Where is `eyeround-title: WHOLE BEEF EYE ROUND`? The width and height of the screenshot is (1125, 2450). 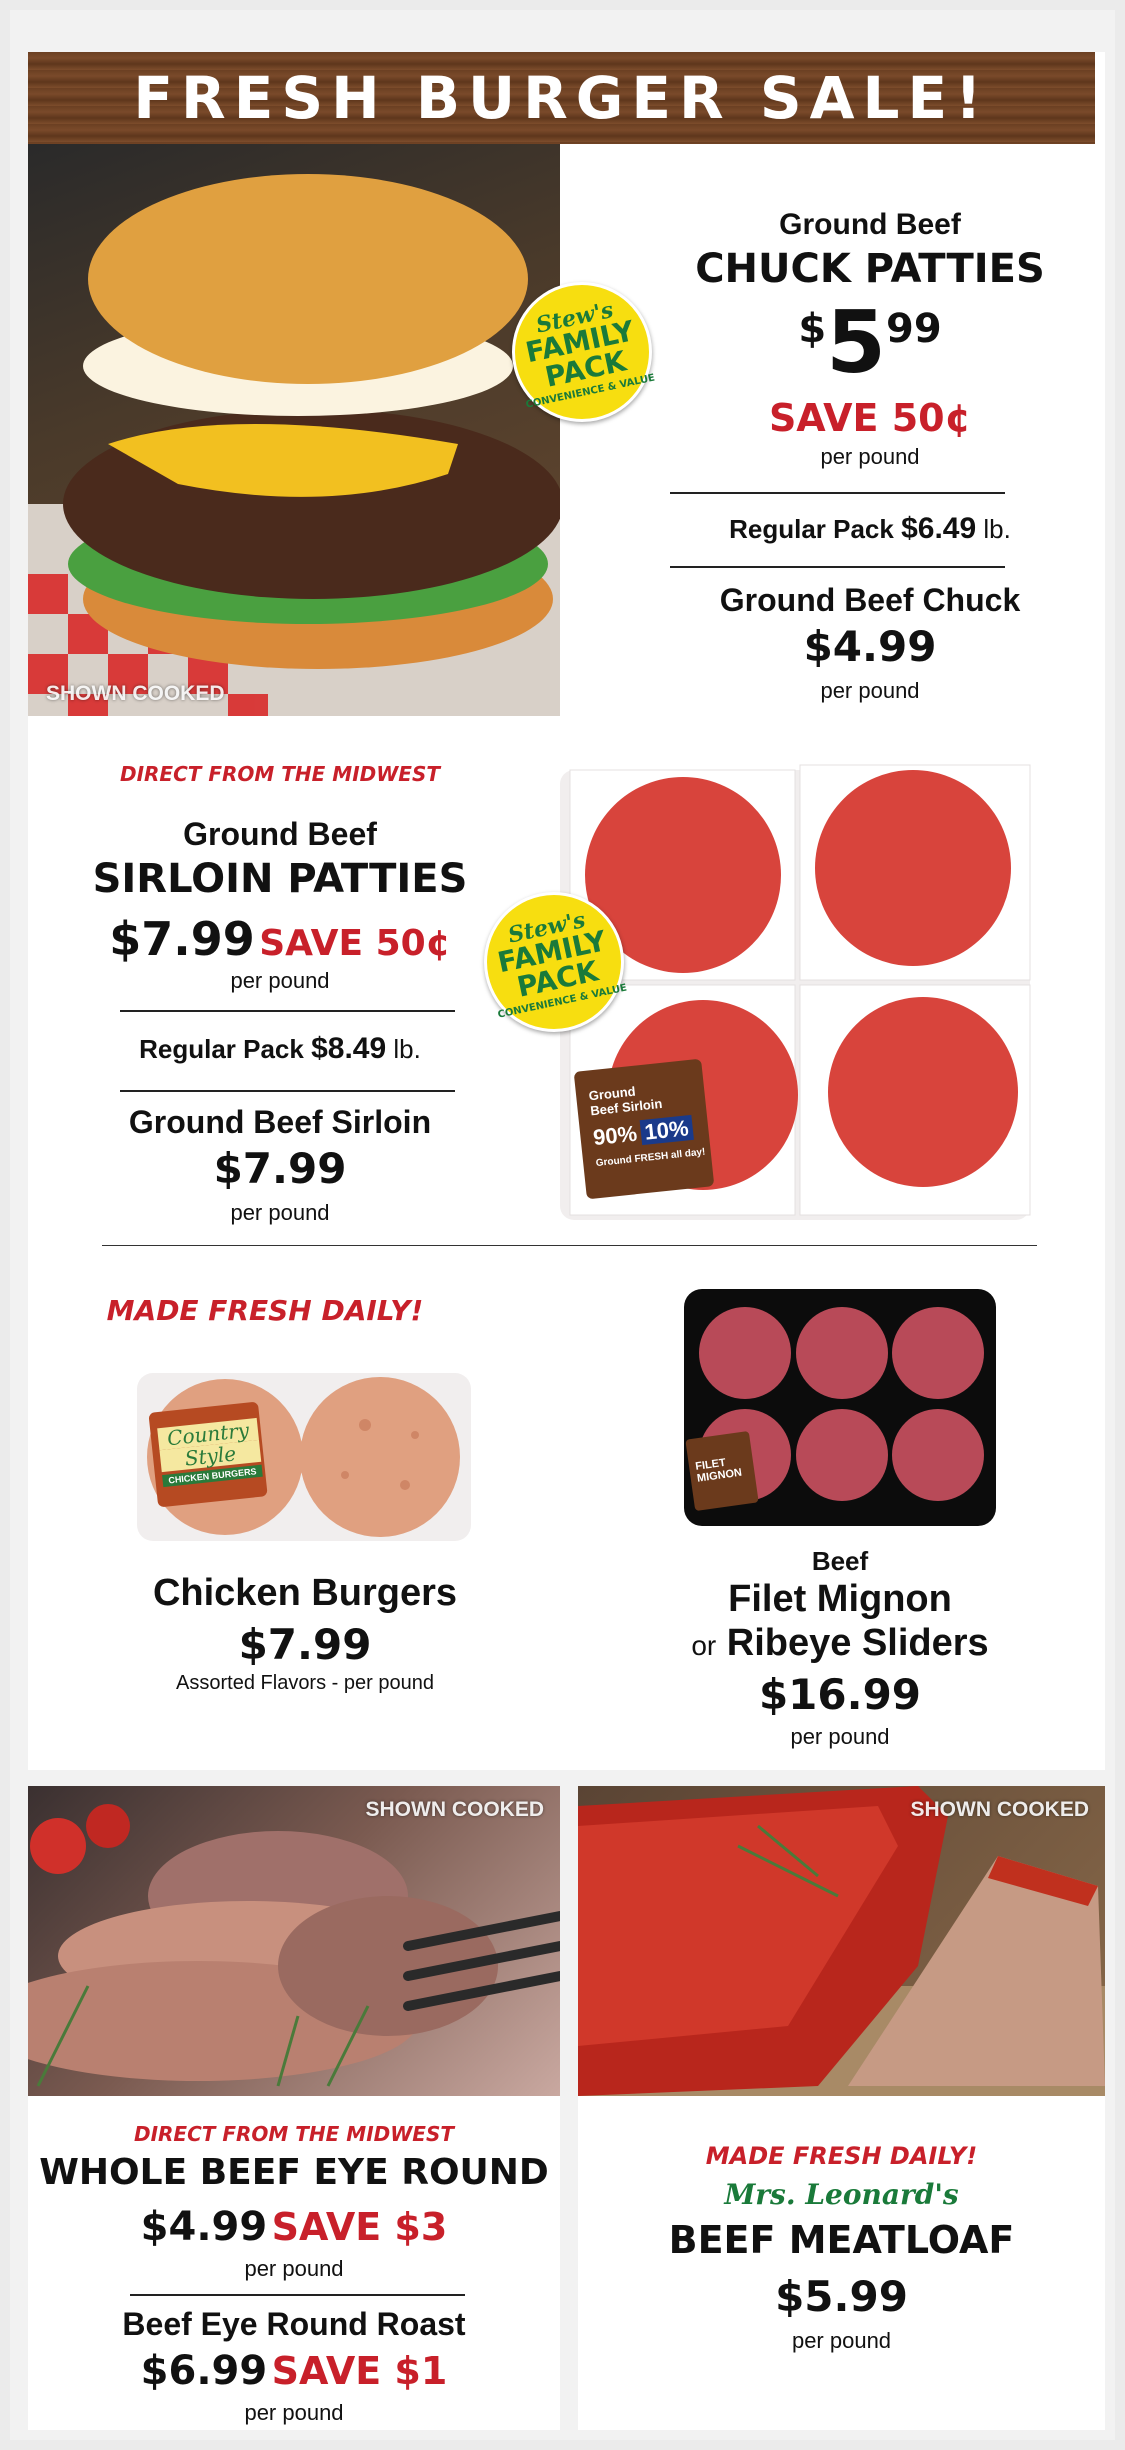
eyeround-title: WHOLE BEEF EYE ROUND is located at coordinates (294, 2172).